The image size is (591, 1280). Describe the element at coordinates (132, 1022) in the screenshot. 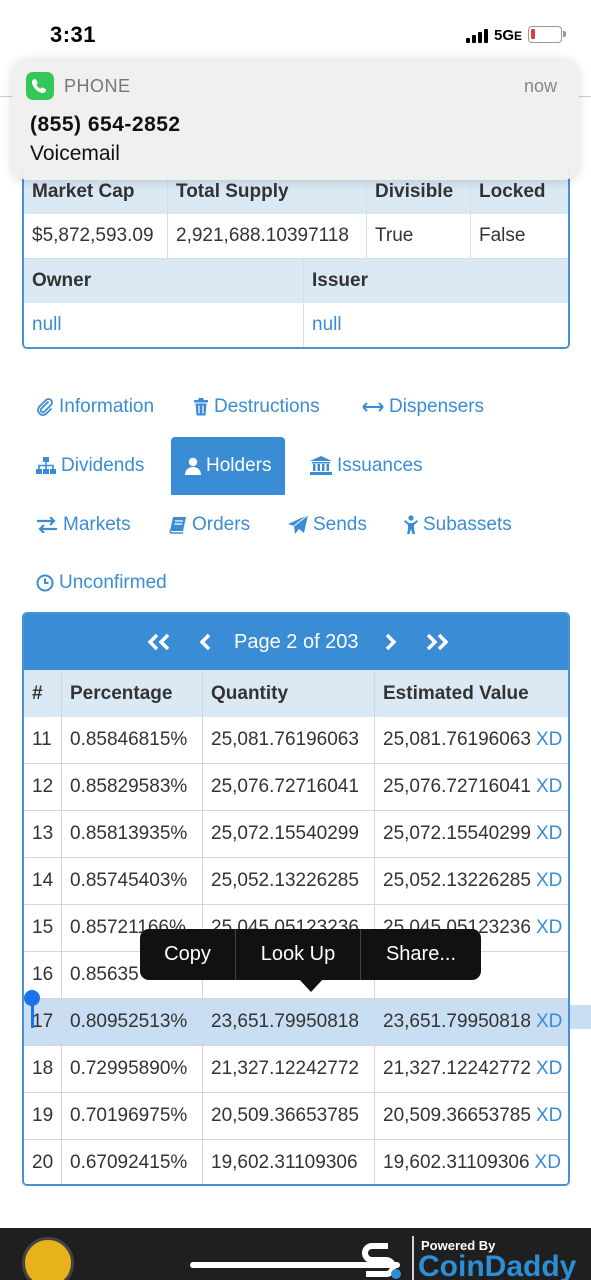

I see `percentage-cell: 0.80952513%` at that location.